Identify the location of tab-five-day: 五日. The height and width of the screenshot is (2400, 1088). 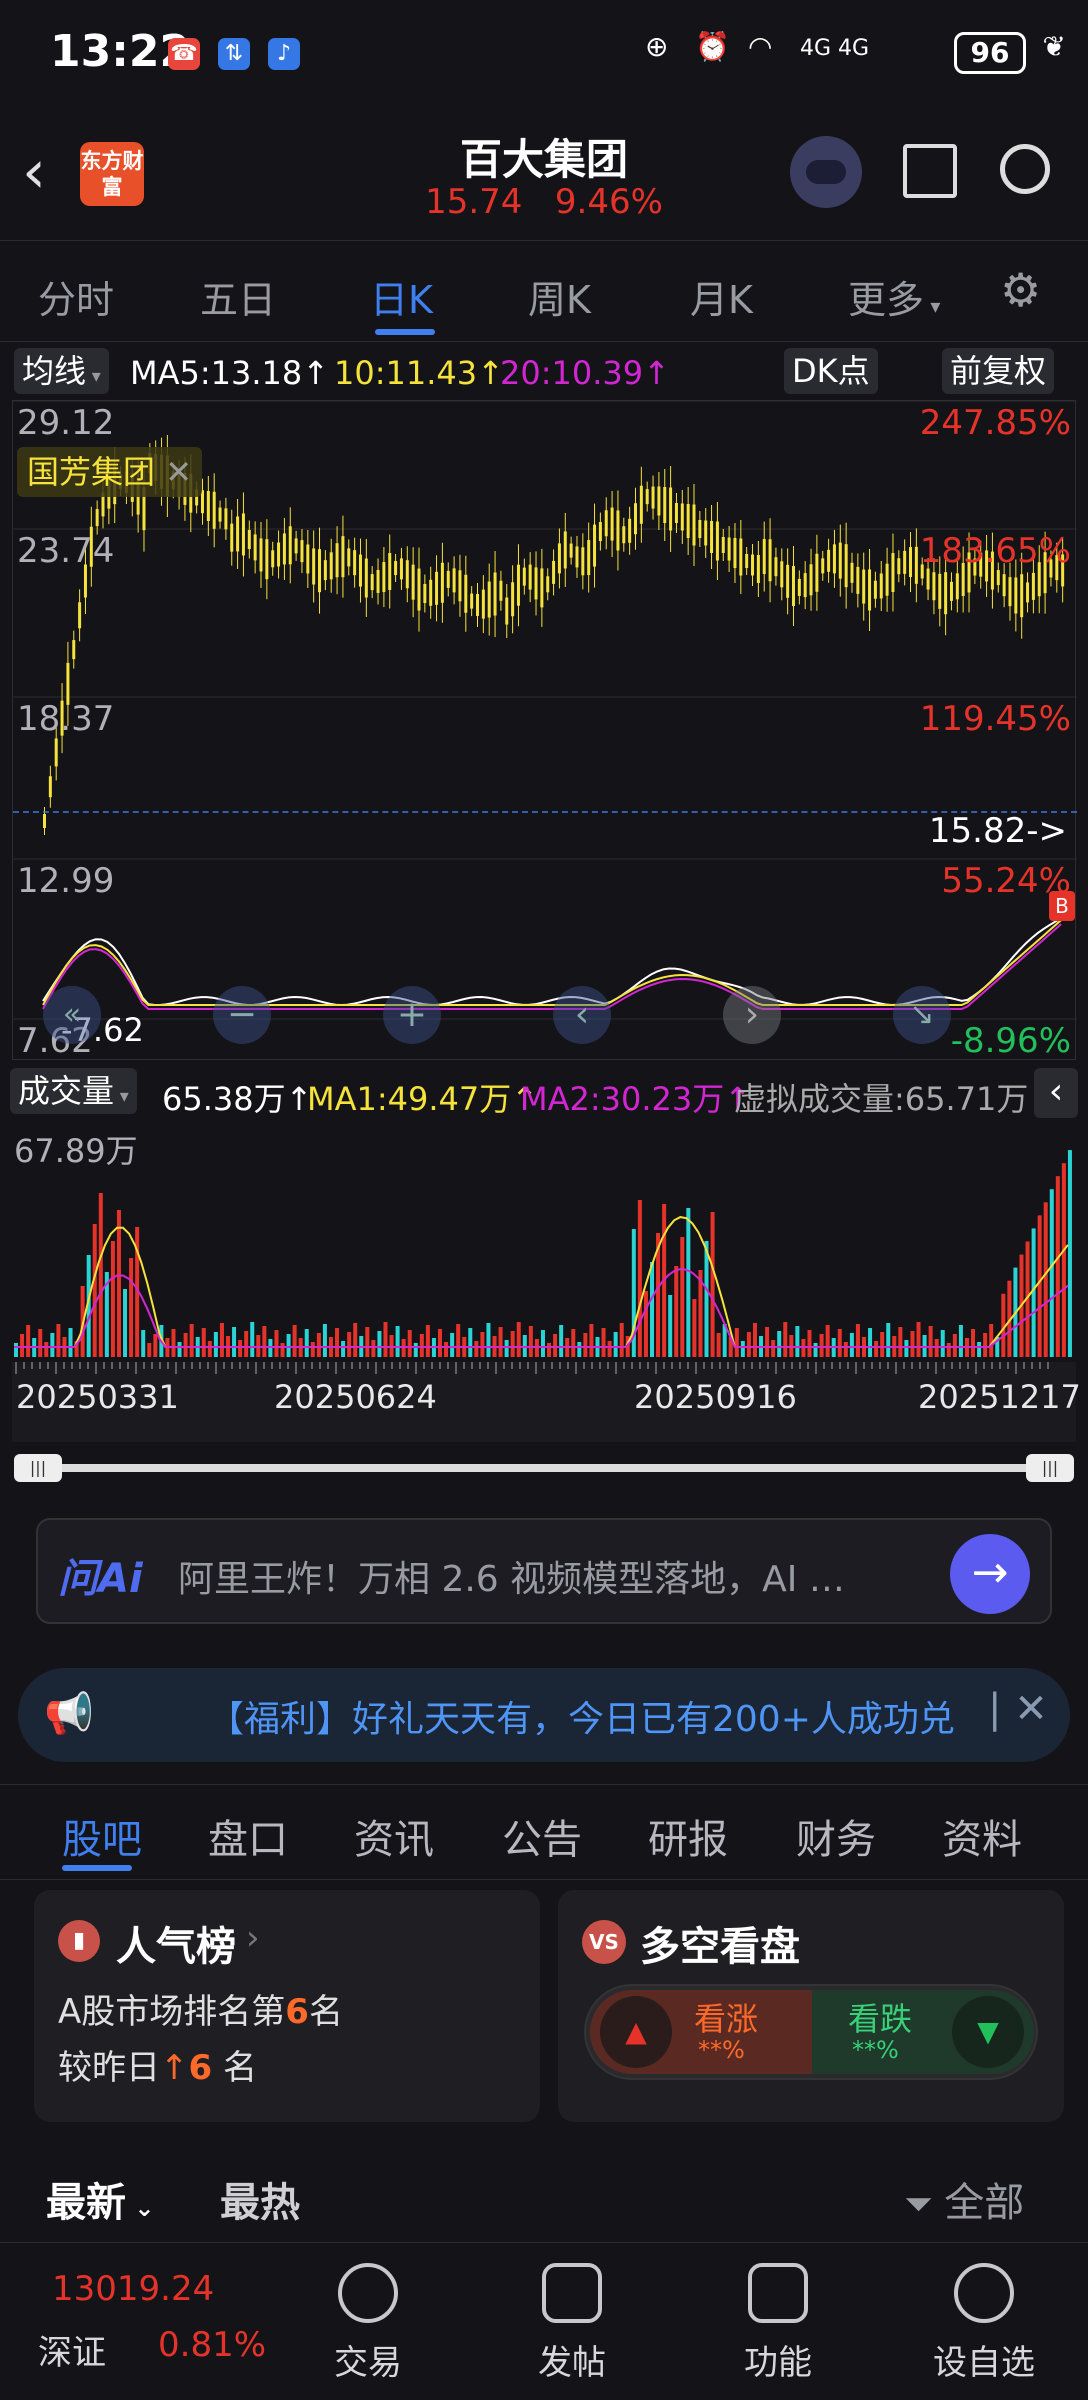
(238, 296).